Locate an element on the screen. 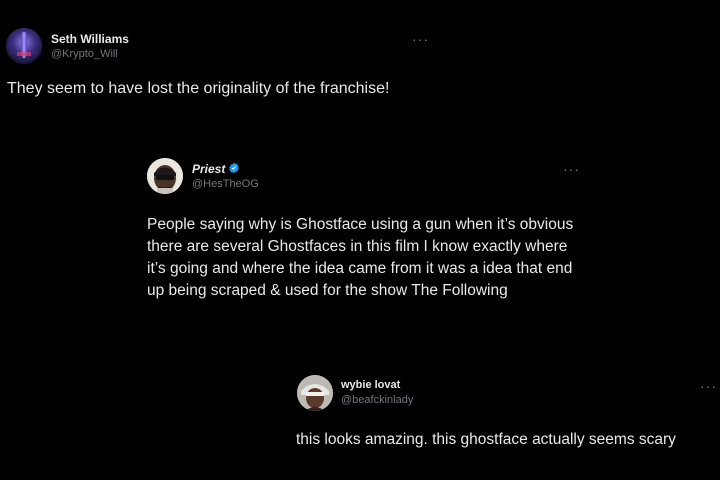  author-handle: @beafckinlady is located at coordinates (377, 400).